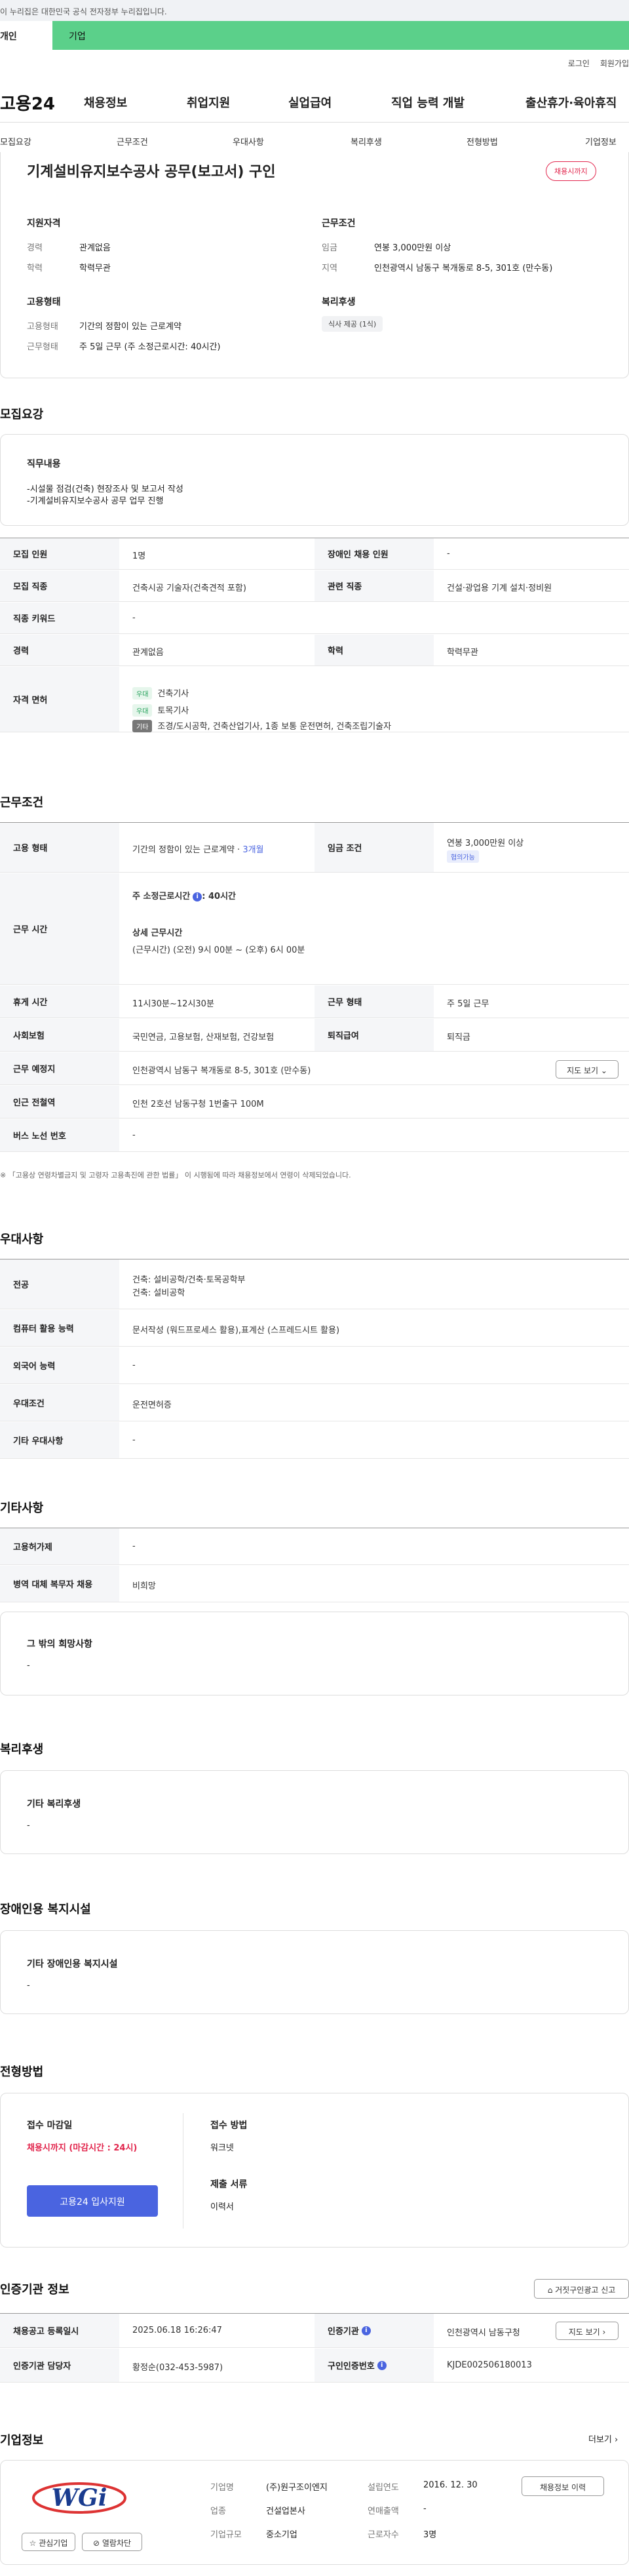 The image size is (629, 2576). I want to click on favorite-company-button: ☆ 관심기업, so click(48, 2542).